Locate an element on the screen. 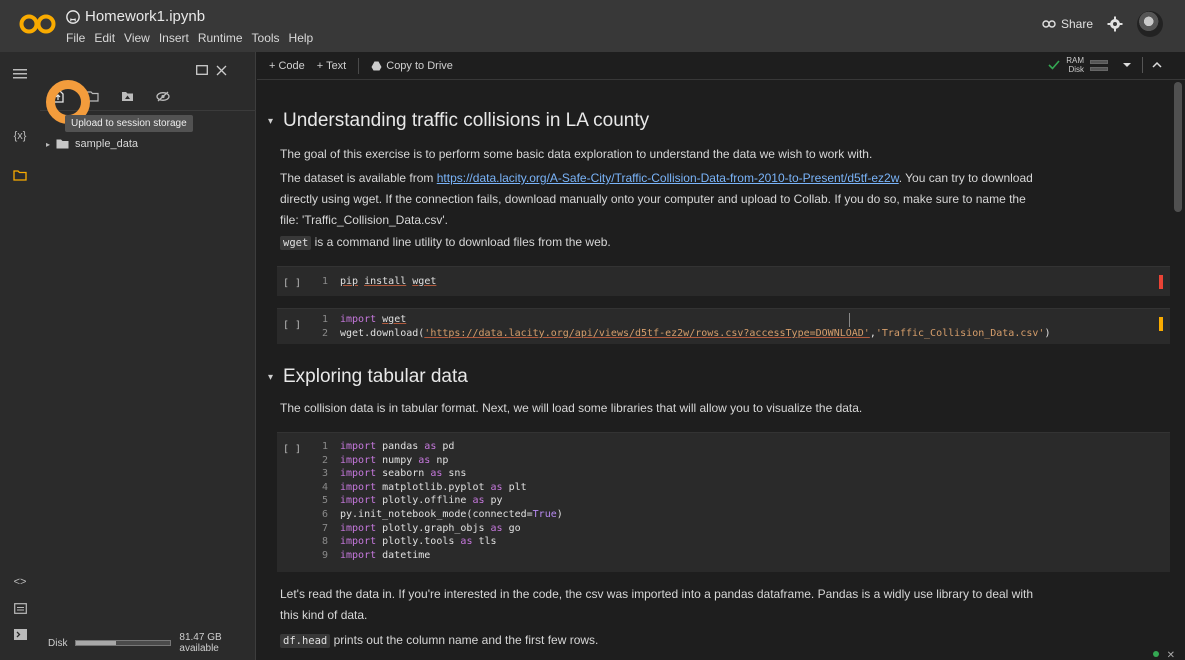  variables-icon: {x} is located at coordinates (20, 136).